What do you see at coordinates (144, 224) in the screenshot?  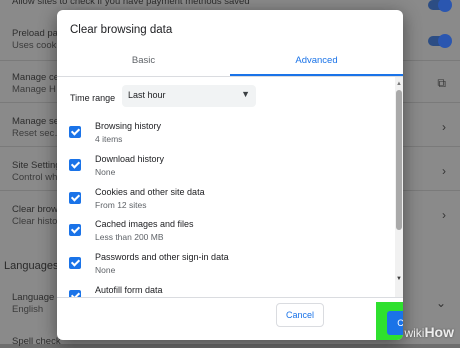 I see `item-label: Cached images and files` at bounding box center [144, 224].